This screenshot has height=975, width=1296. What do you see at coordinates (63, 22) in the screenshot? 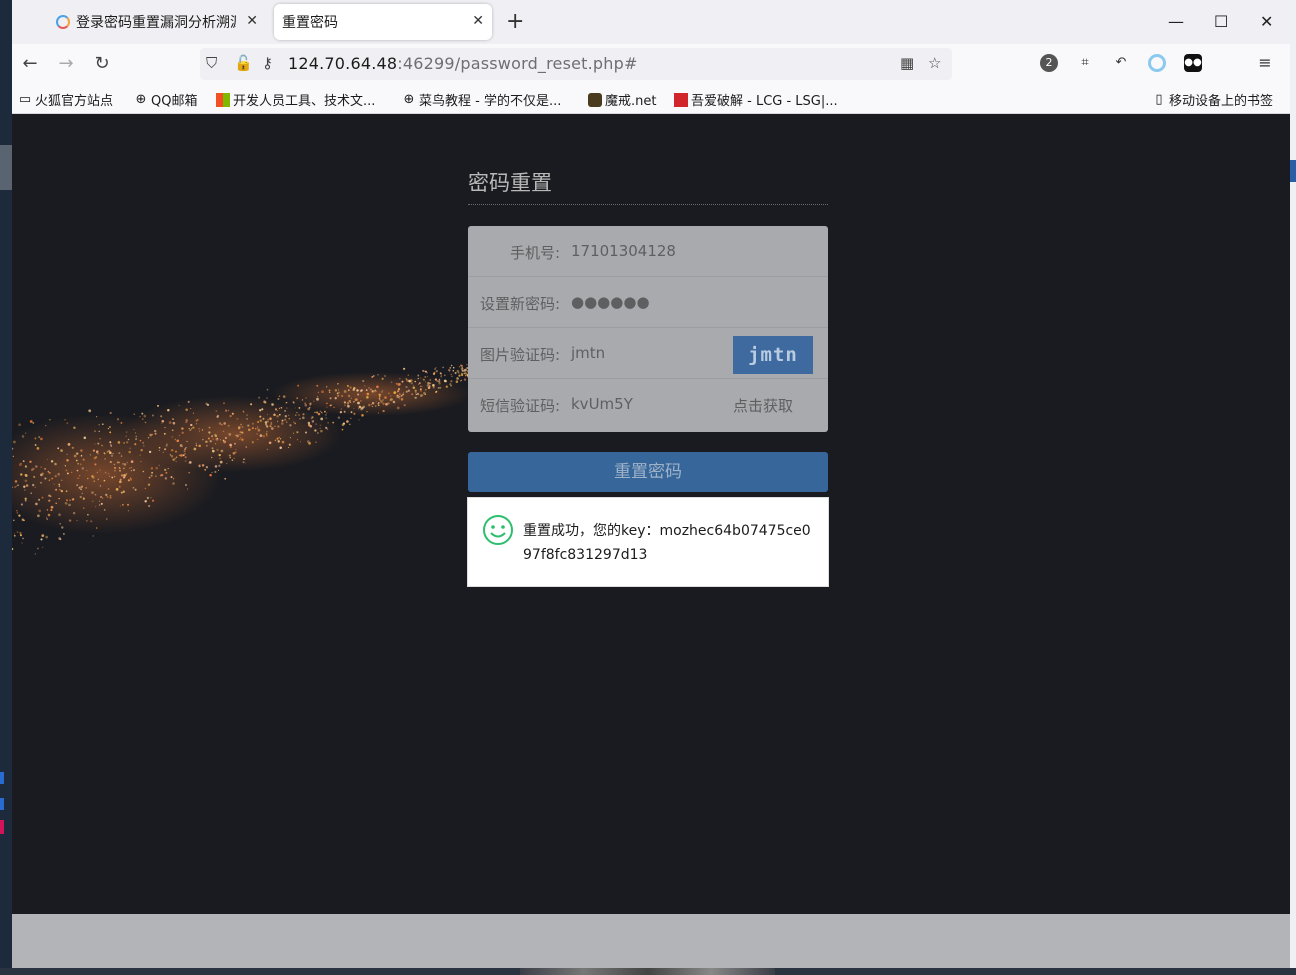
I see `tab-favicon-icon` at bounding box center [63, 22].